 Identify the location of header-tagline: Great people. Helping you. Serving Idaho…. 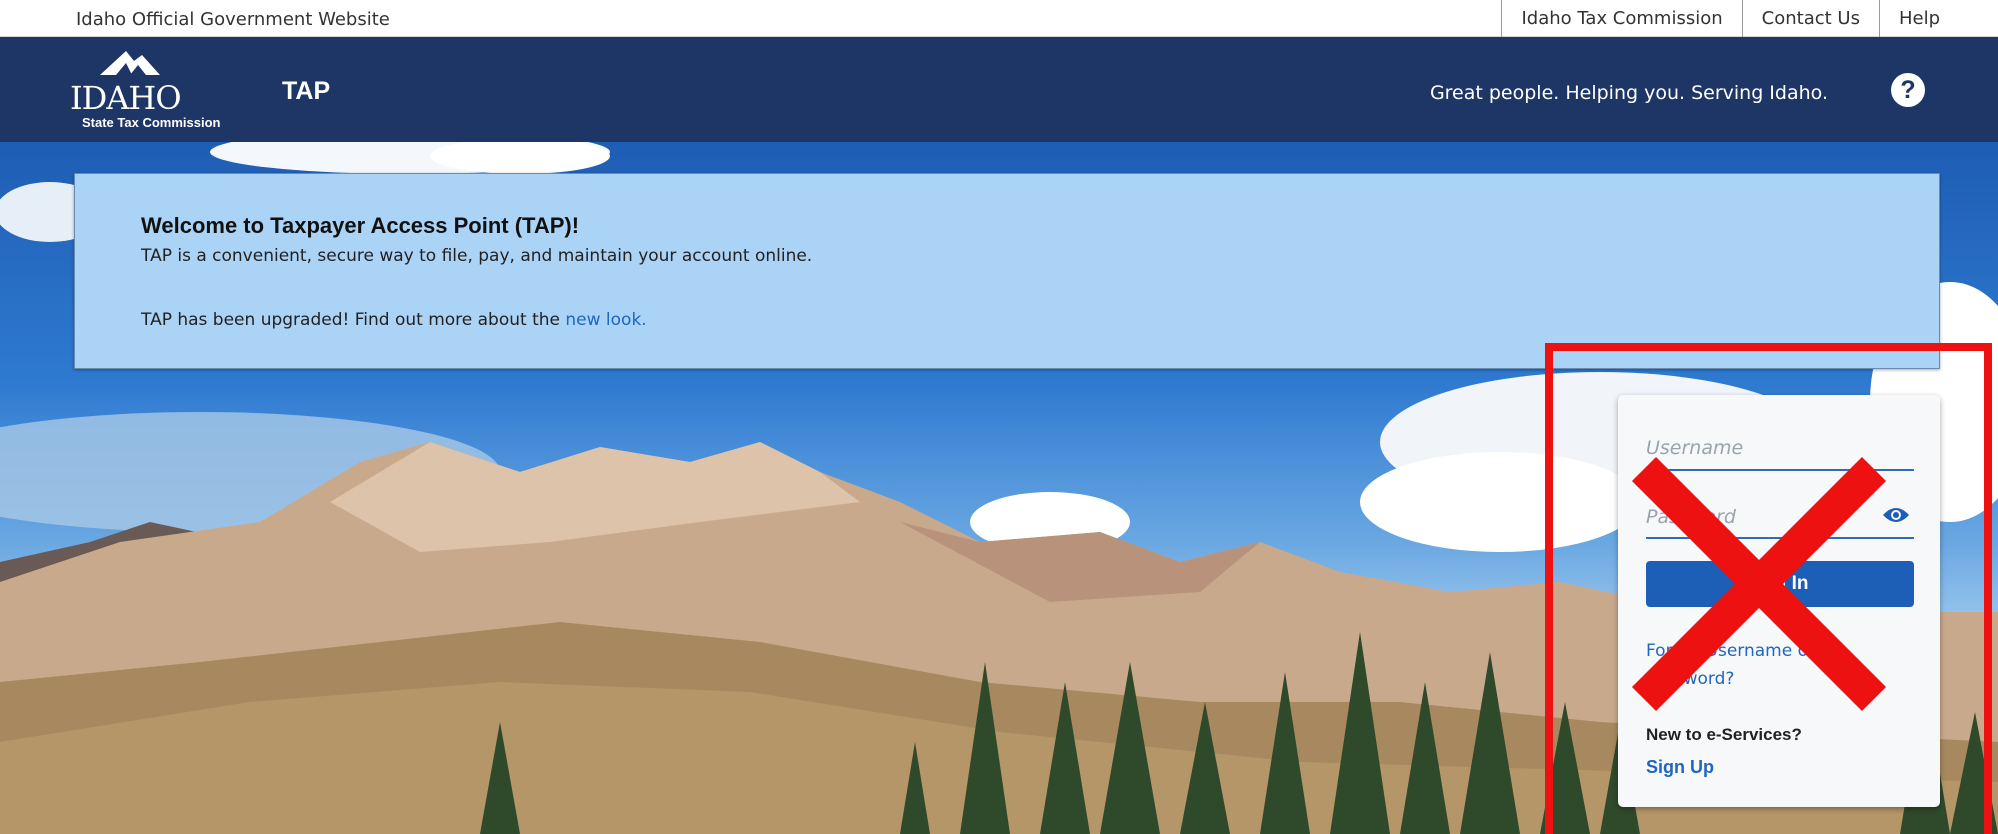
(1628, 93).